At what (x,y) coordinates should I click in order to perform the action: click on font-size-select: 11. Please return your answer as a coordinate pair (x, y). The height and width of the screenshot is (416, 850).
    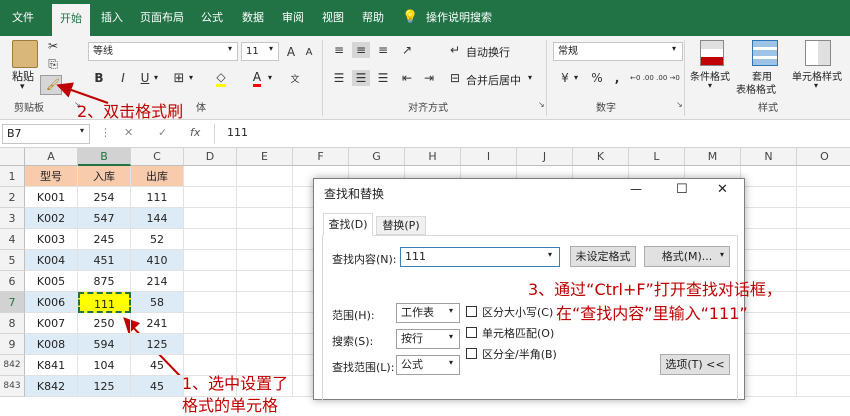
    Looking at the image, I should click on (260, 51).